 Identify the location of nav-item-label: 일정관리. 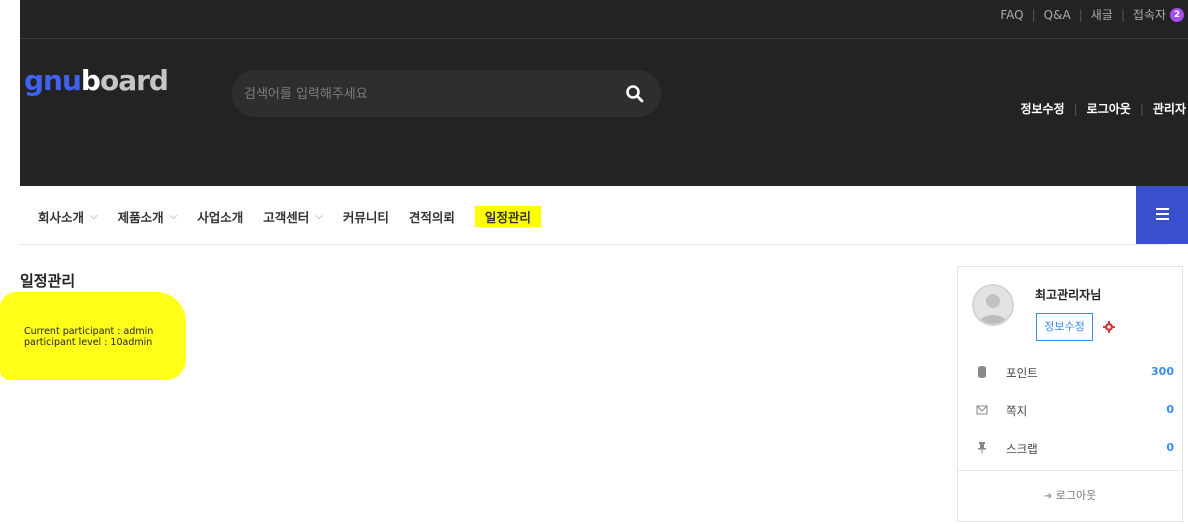
(507, 216).